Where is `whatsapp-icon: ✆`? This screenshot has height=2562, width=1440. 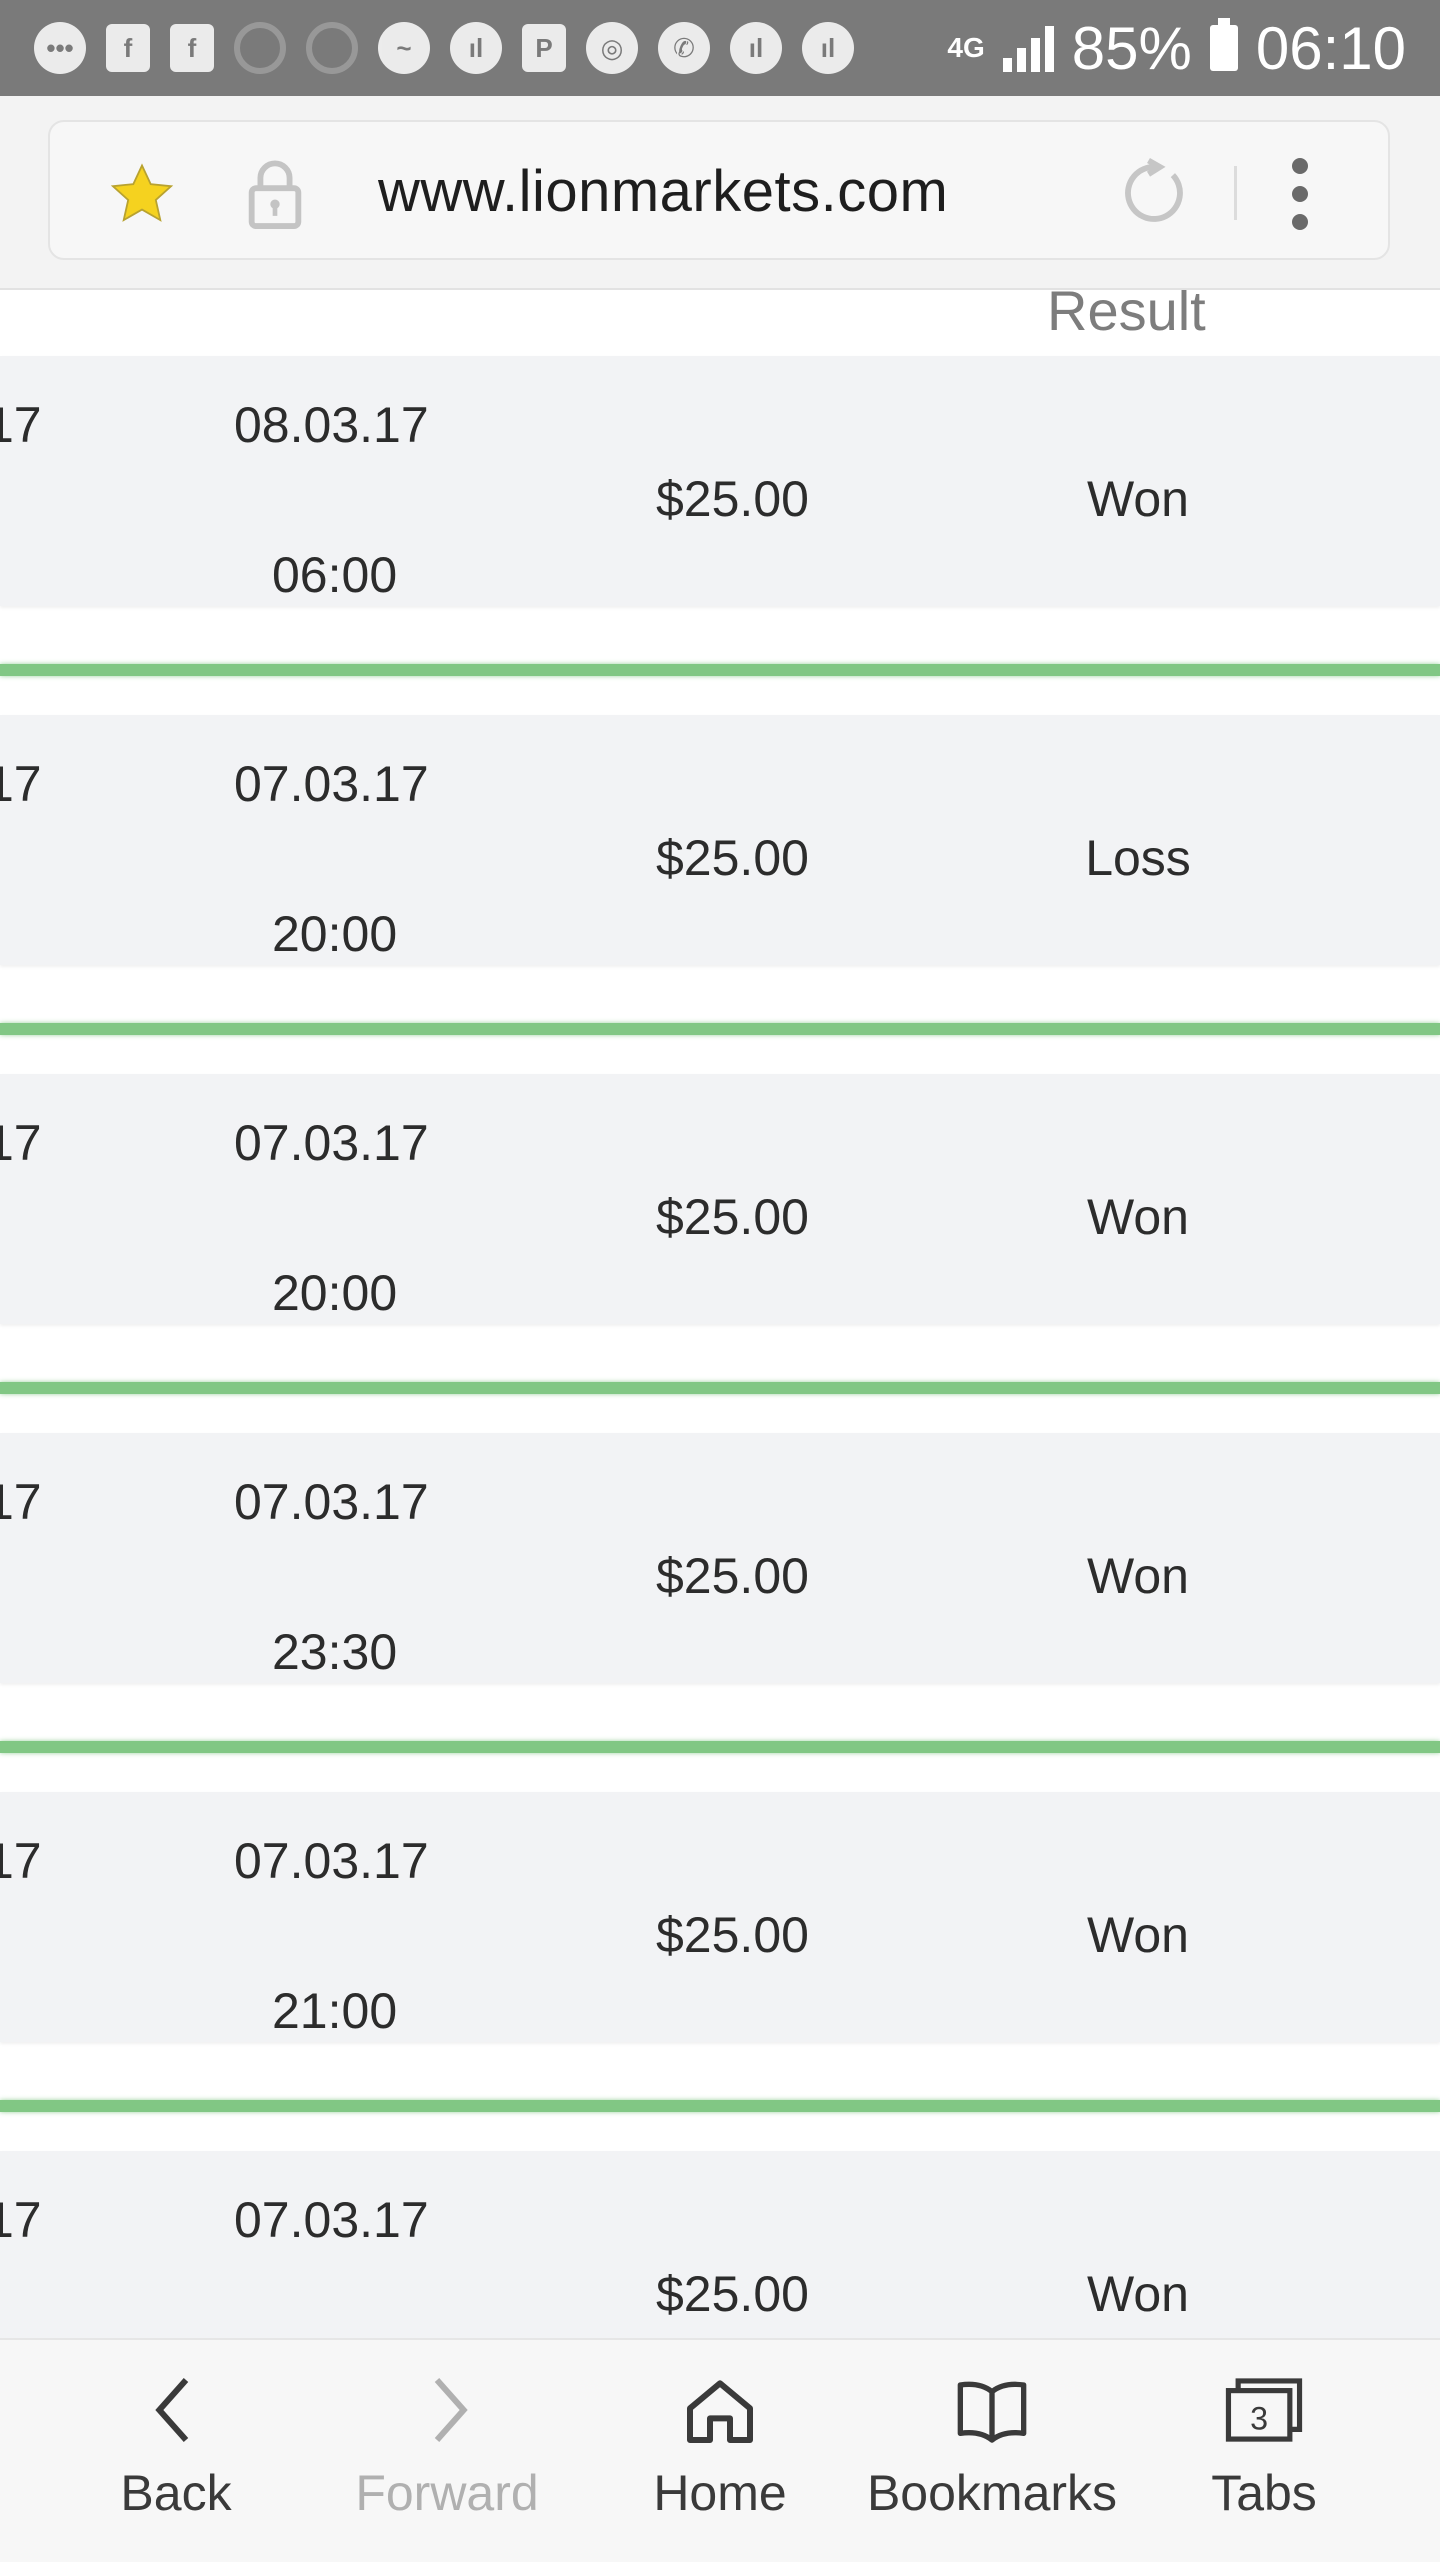
whatsapp-icon: ✆ is located at coordinates (684, 48).